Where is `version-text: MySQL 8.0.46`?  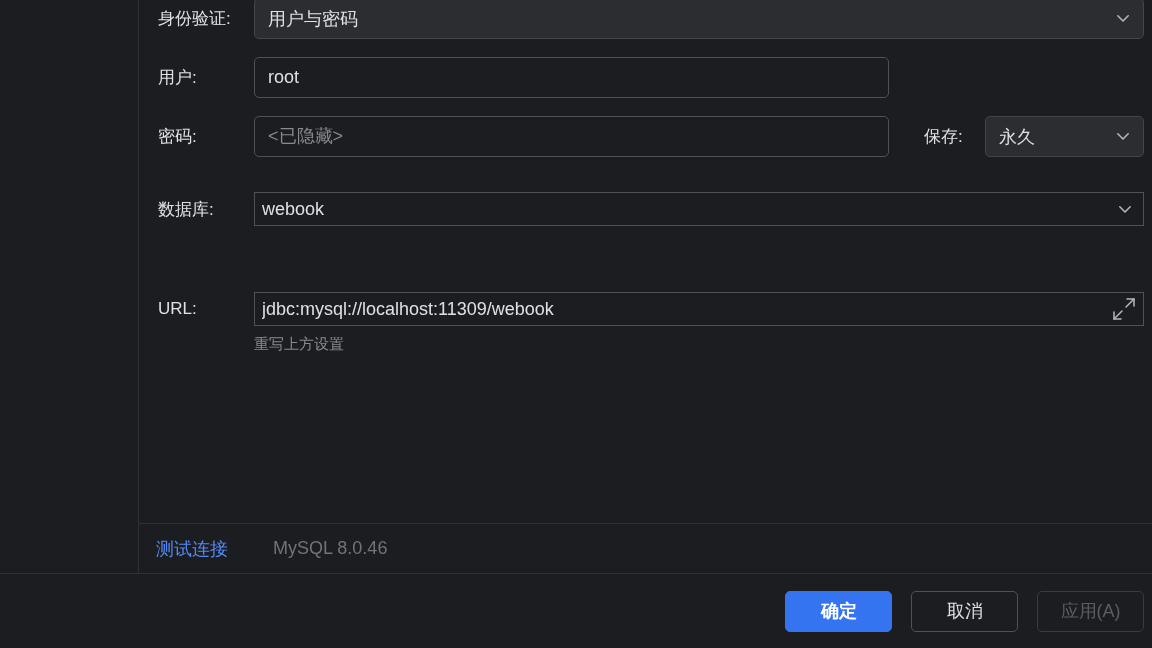
version-text: MySQL 8.0.46 is located at coordinates (330, 548).